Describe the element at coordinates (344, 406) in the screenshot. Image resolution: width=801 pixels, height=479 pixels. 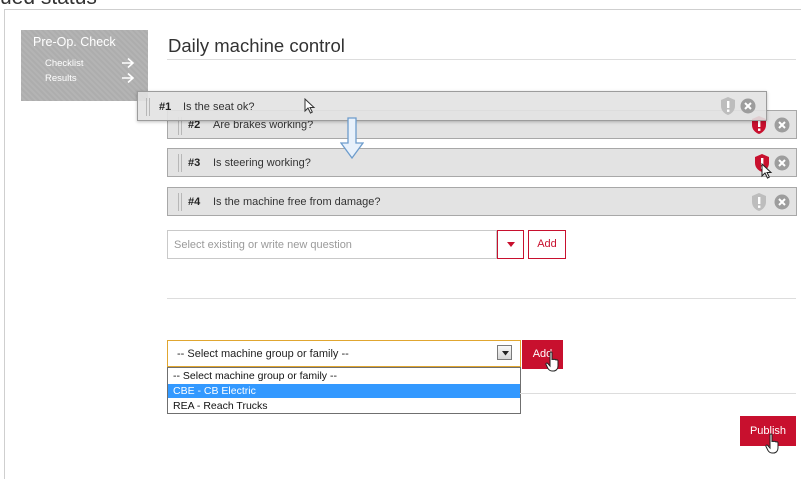
I see `dropdown-option: REA - Reach Trucks` at that location.